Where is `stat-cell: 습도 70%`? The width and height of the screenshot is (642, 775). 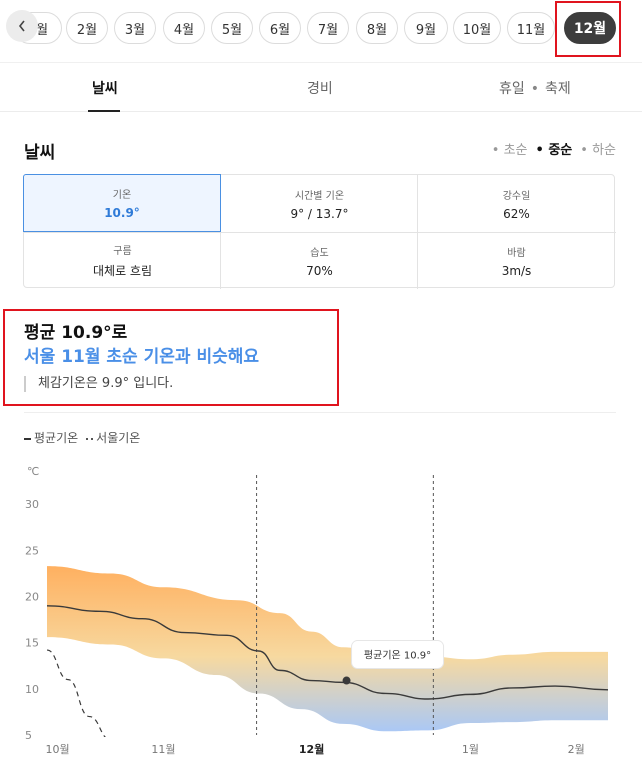
stat-cell: 습도 70% is located at coordinates (319, 260).